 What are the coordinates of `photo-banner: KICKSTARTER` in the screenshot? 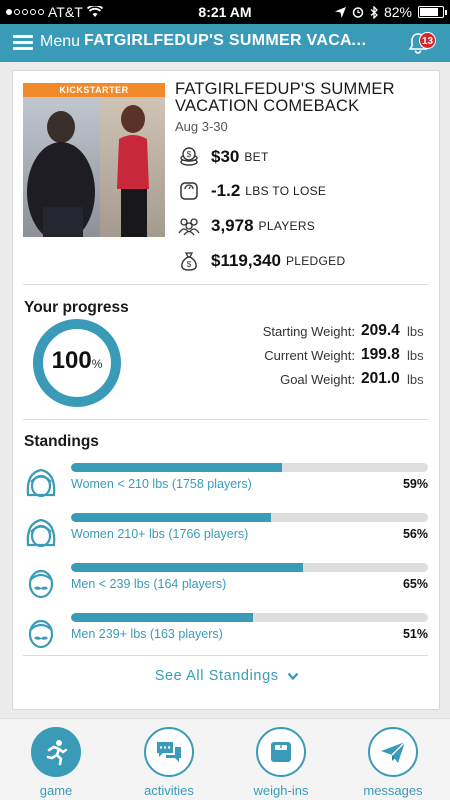 It's located at (94, 90).